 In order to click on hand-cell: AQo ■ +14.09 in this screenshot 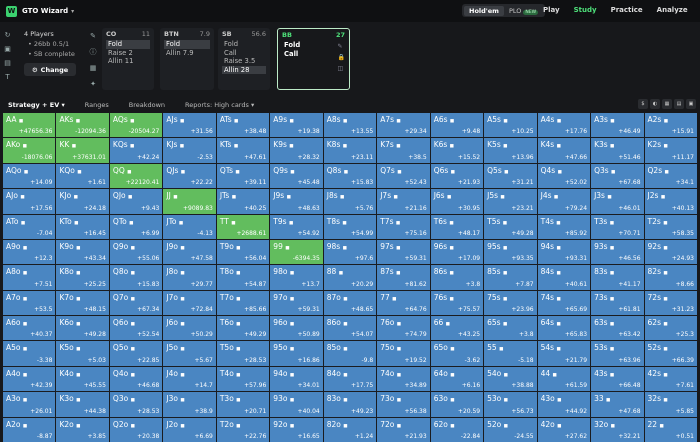, I will do `click(29, 176)`.